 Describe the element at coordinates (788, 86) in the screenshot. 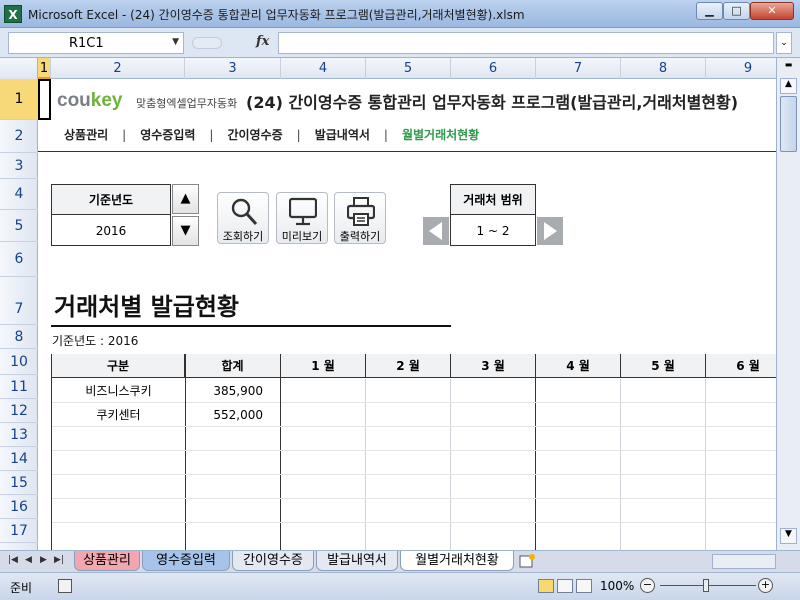

I see `scroll-up-button: ▲` at that location.